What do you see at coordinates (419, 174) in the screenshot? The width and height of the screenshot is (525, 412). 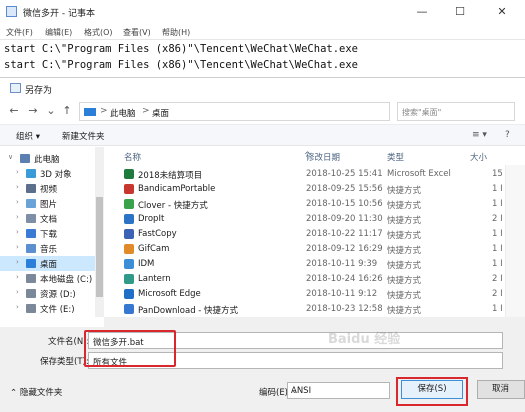 I see `file-type: Microsoft Excel` at bounding box center [419, 174].